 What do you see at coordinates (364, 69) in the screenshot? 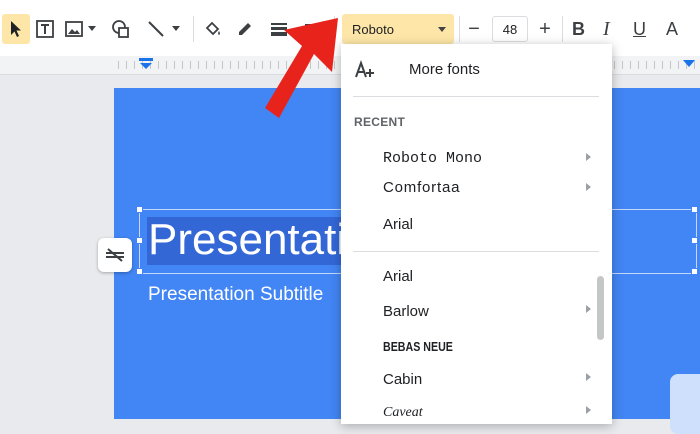
I see `add-font-icon` at bounding box center [364, 69].